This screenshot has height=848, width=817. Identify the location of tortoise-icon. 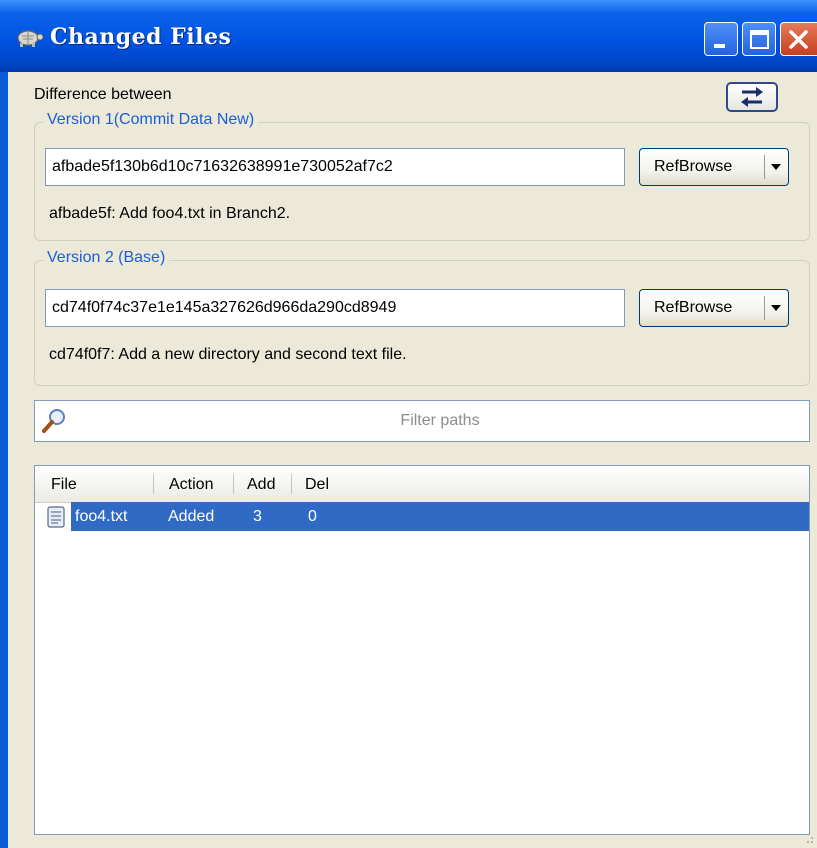
(30, 38).